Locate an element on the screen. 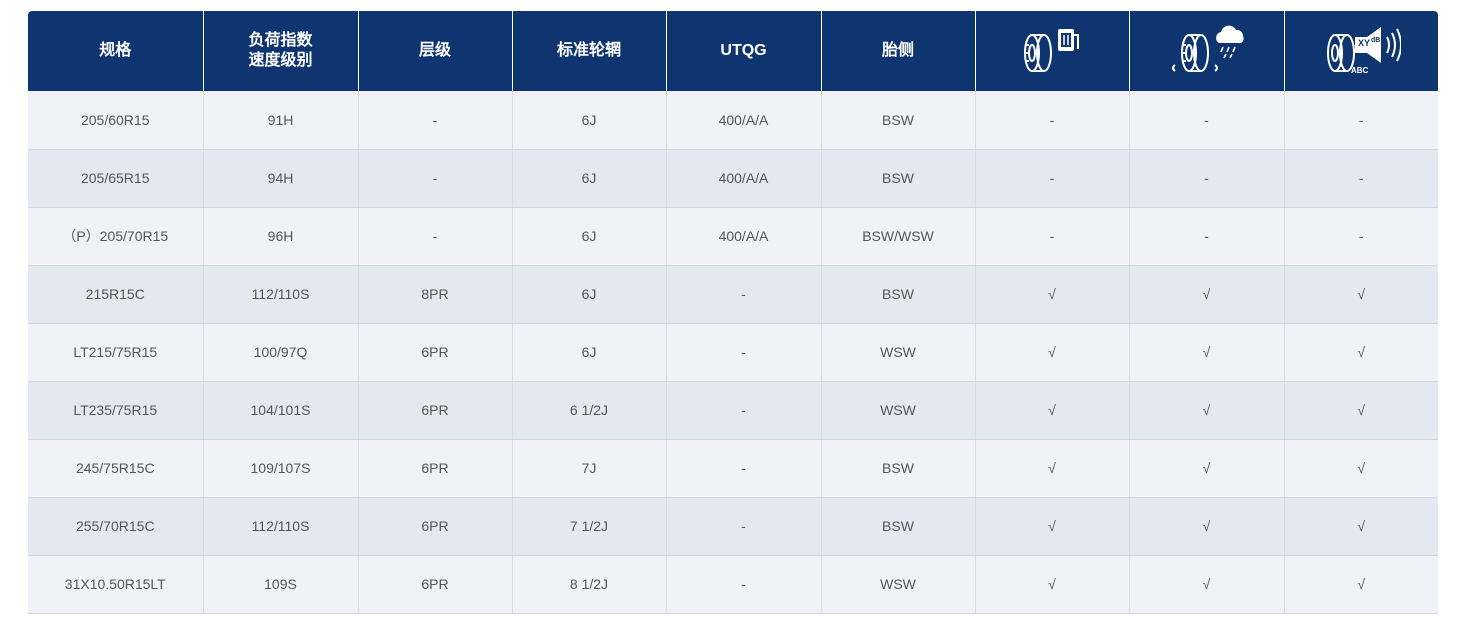  header-ply: 层级 is located at coordinates (434, 51).